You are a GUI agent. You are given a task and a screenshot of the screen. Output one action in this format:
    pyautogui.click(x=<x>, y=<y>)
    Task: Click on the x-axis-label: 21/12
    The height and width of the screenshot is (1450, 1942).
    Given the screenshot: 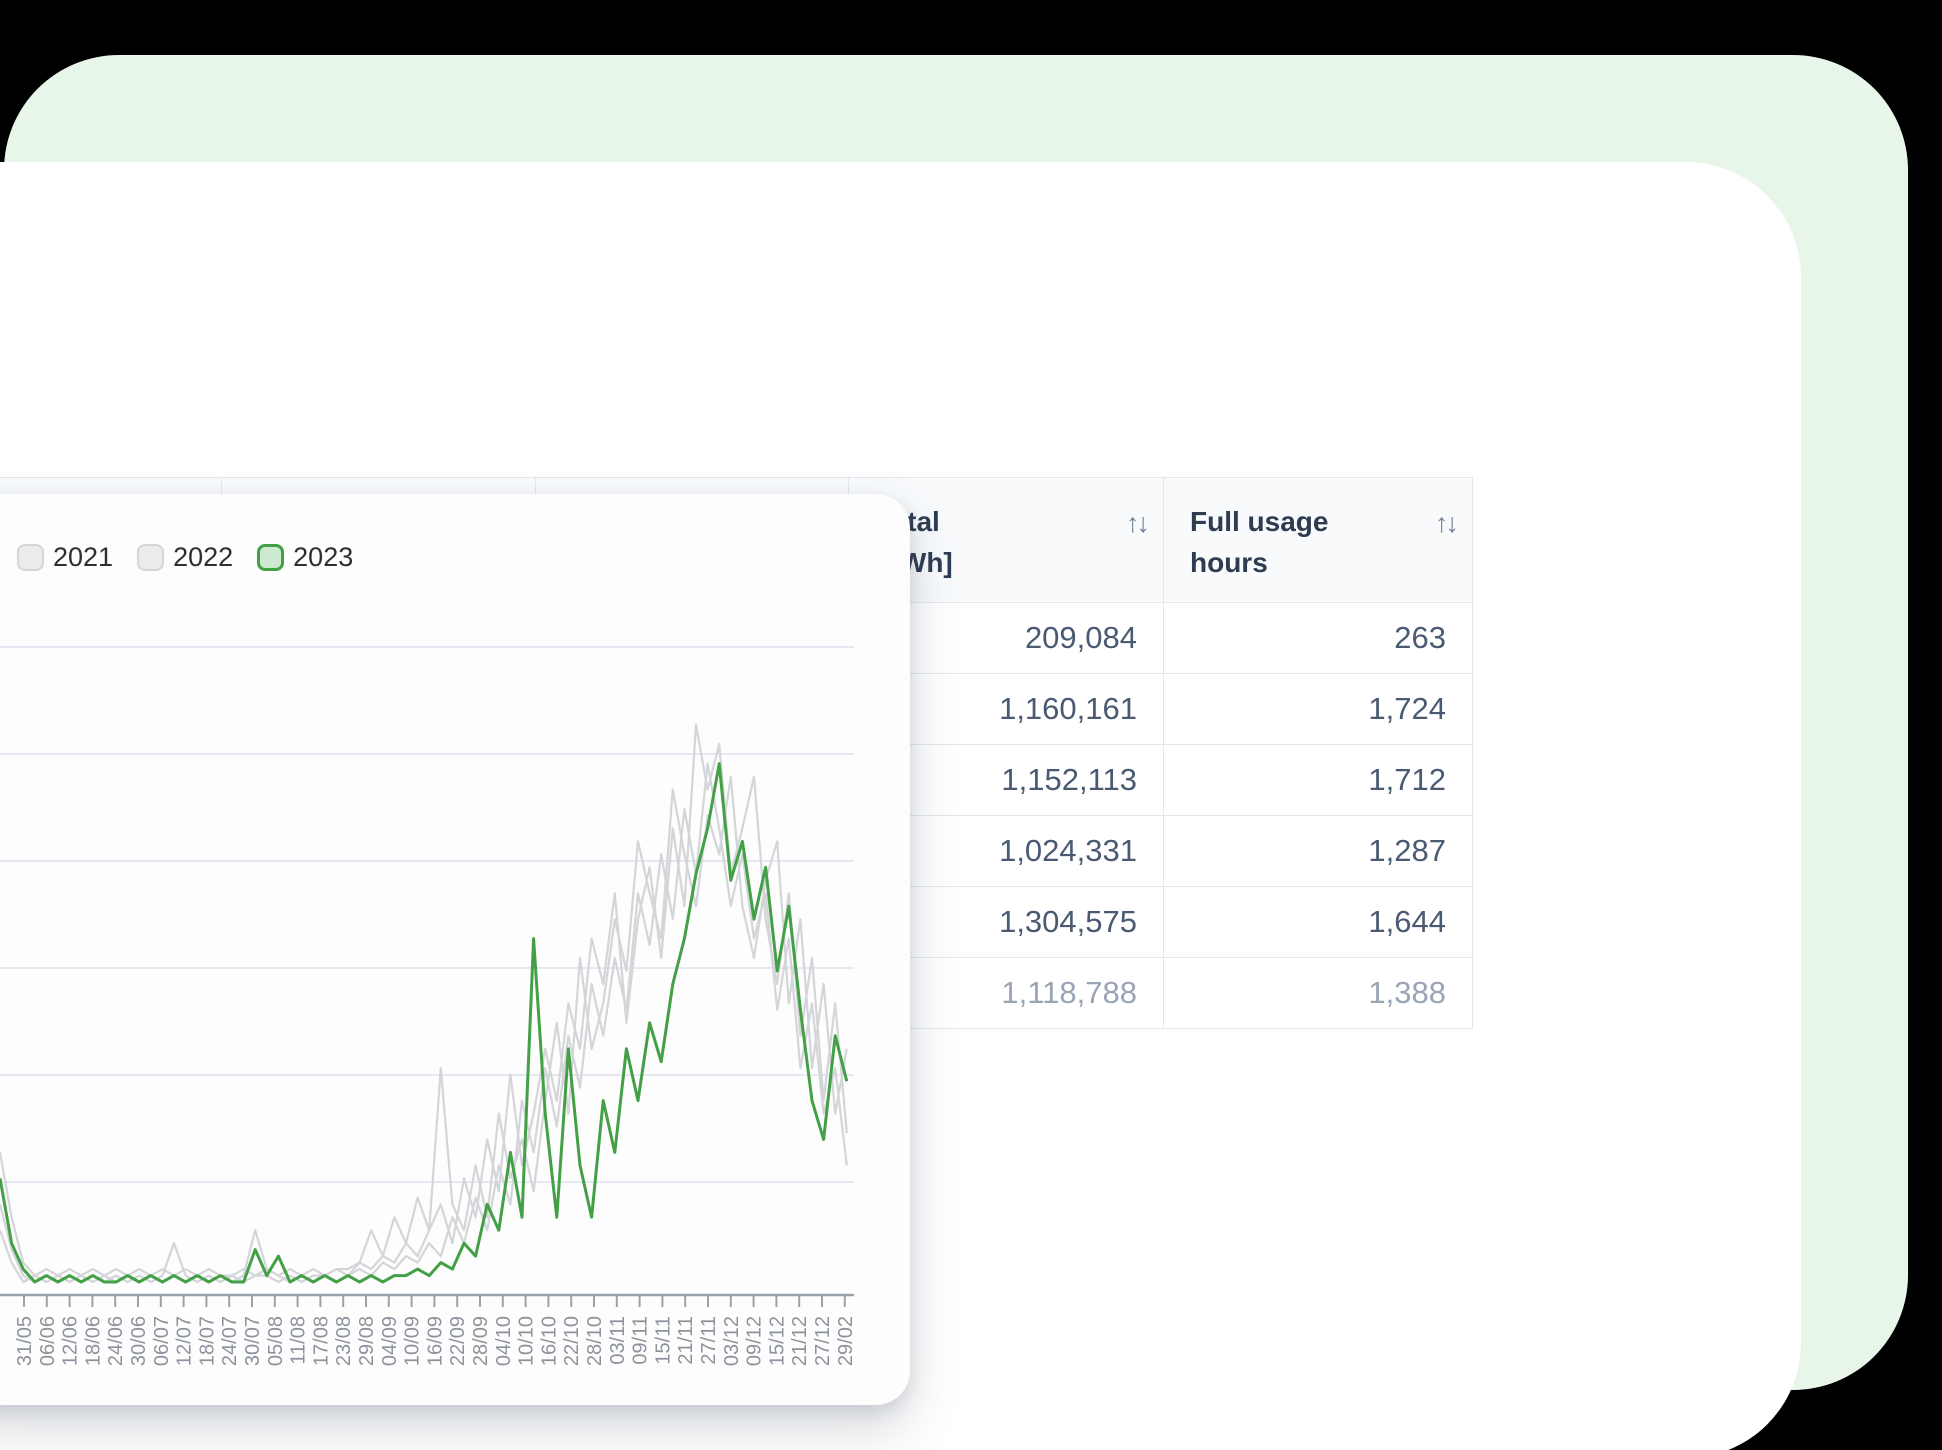 What is the action you would take?
    pyautogui.click(x=800, y=1341)
    